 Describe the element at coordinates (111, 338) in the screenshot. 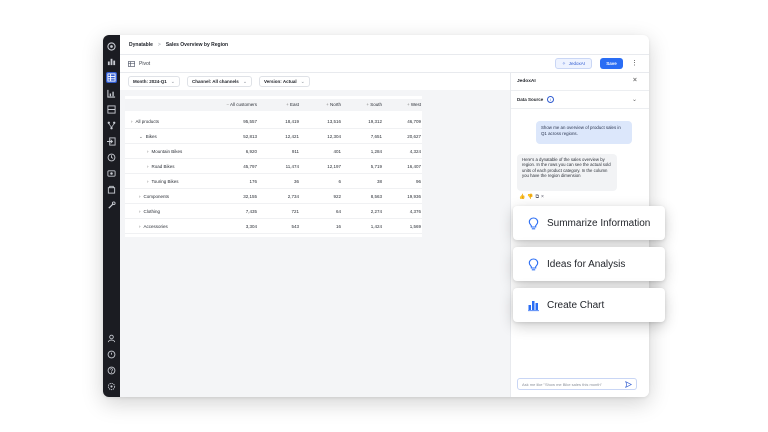

I see `user-icon` at that location.